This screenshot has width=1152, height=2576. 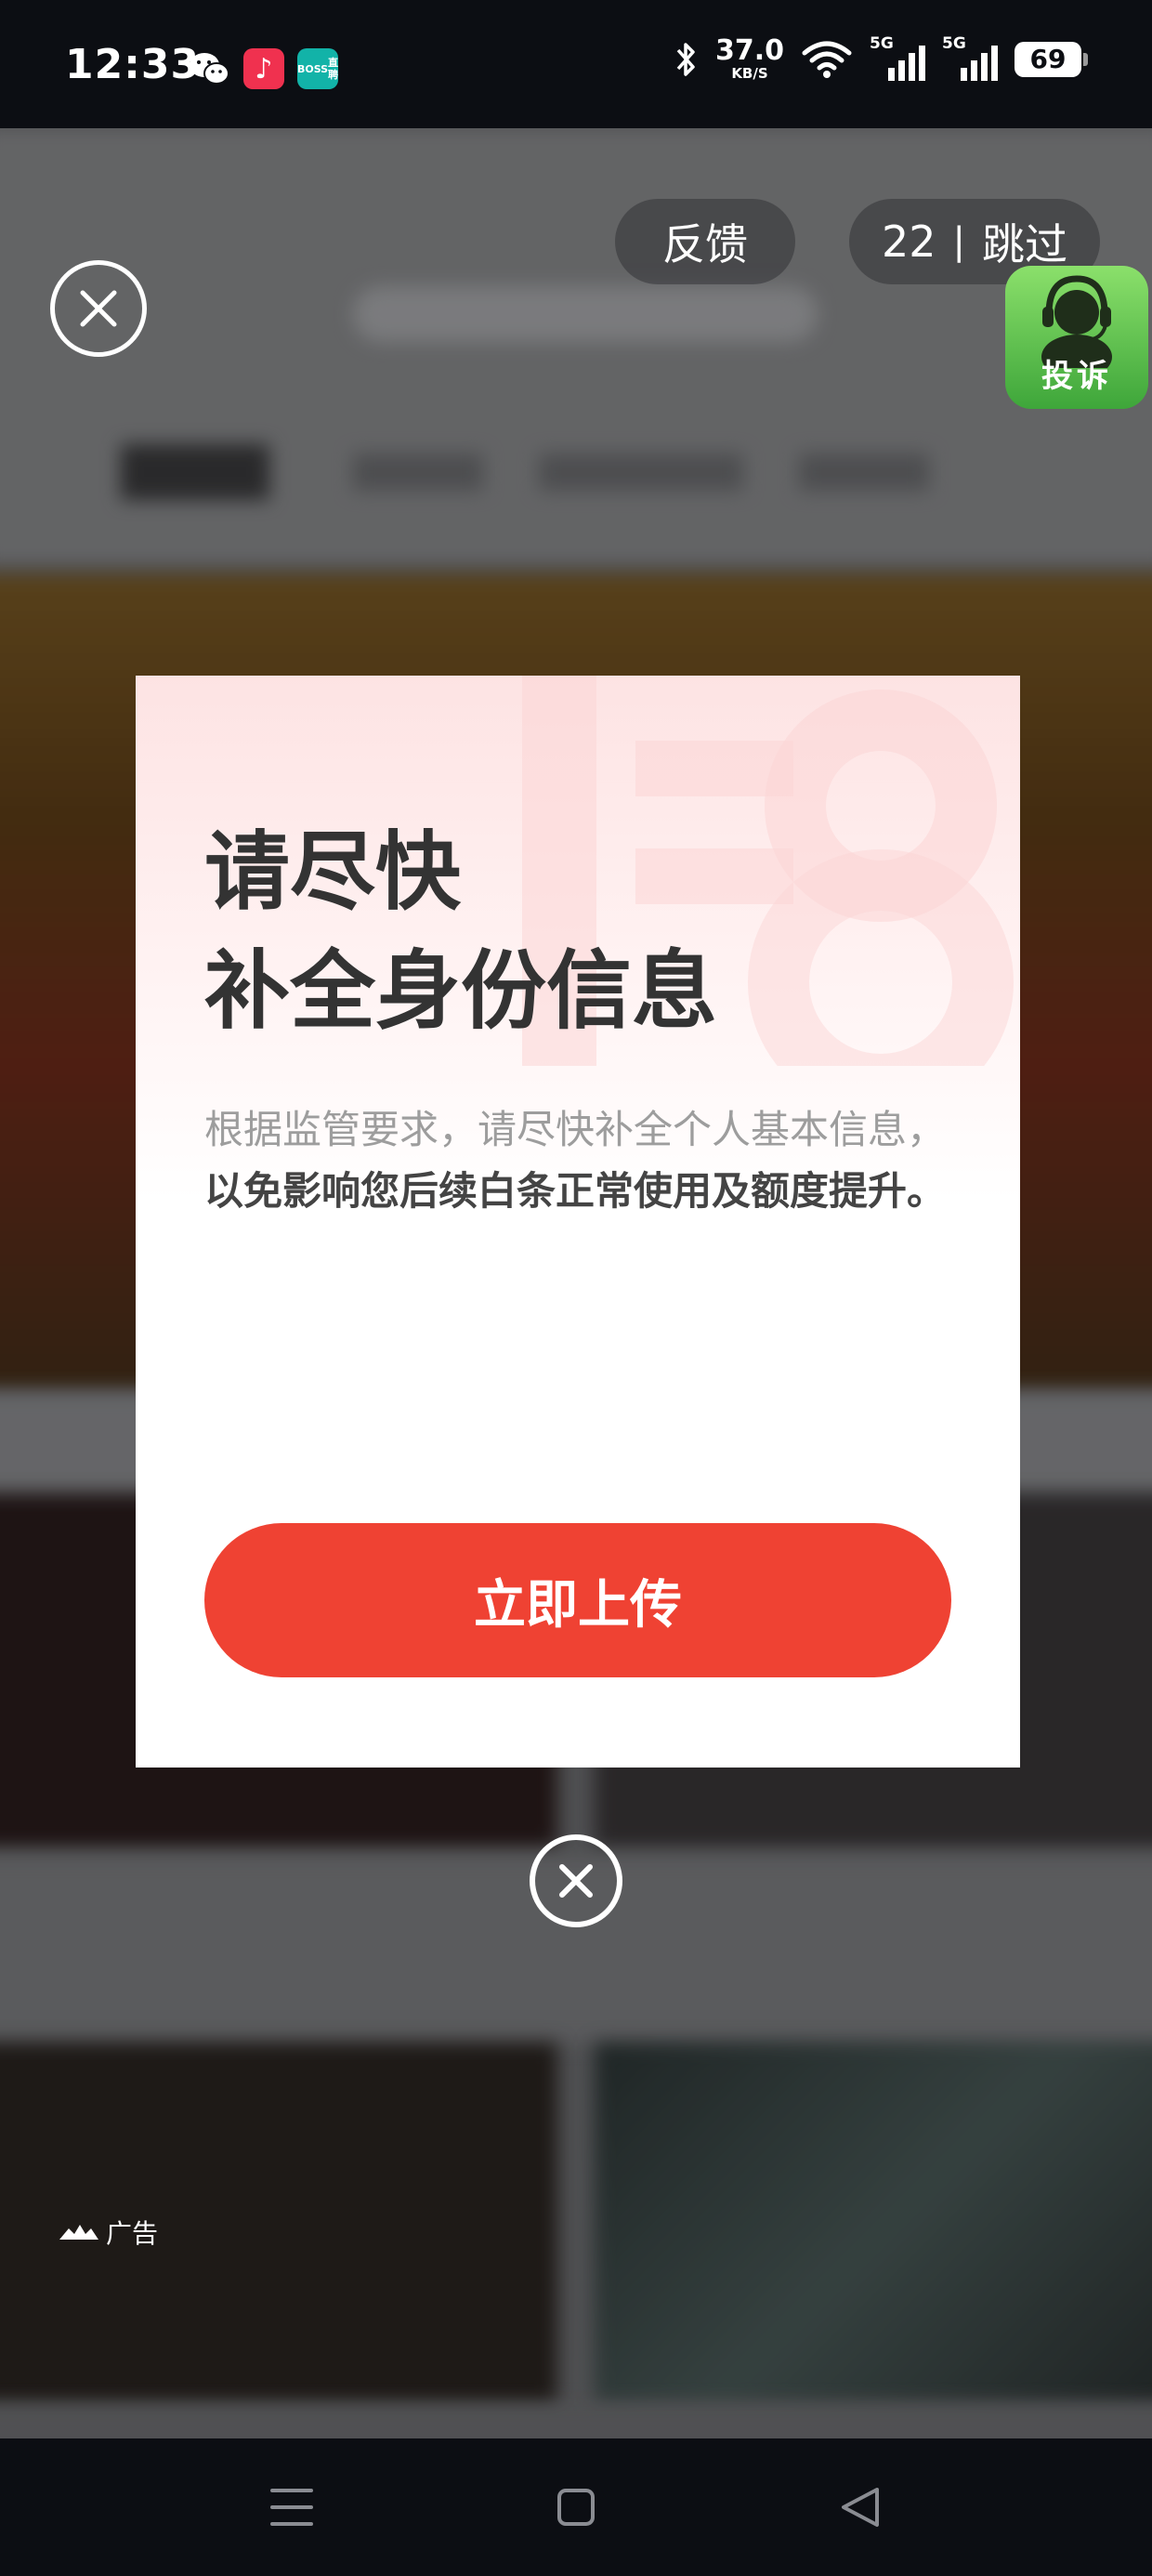 I want to click on skip-countdown: 22, so click(x=908, y=242).